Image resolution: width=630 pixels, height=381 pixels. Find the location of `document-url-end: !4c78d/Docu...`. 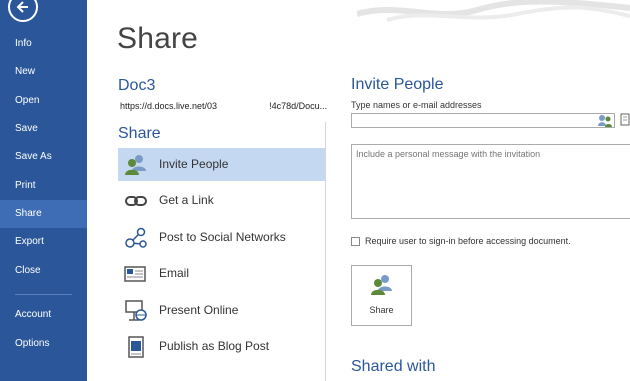

document-url-end: !4c78d/Docu... is located at coordinates (298, 106).